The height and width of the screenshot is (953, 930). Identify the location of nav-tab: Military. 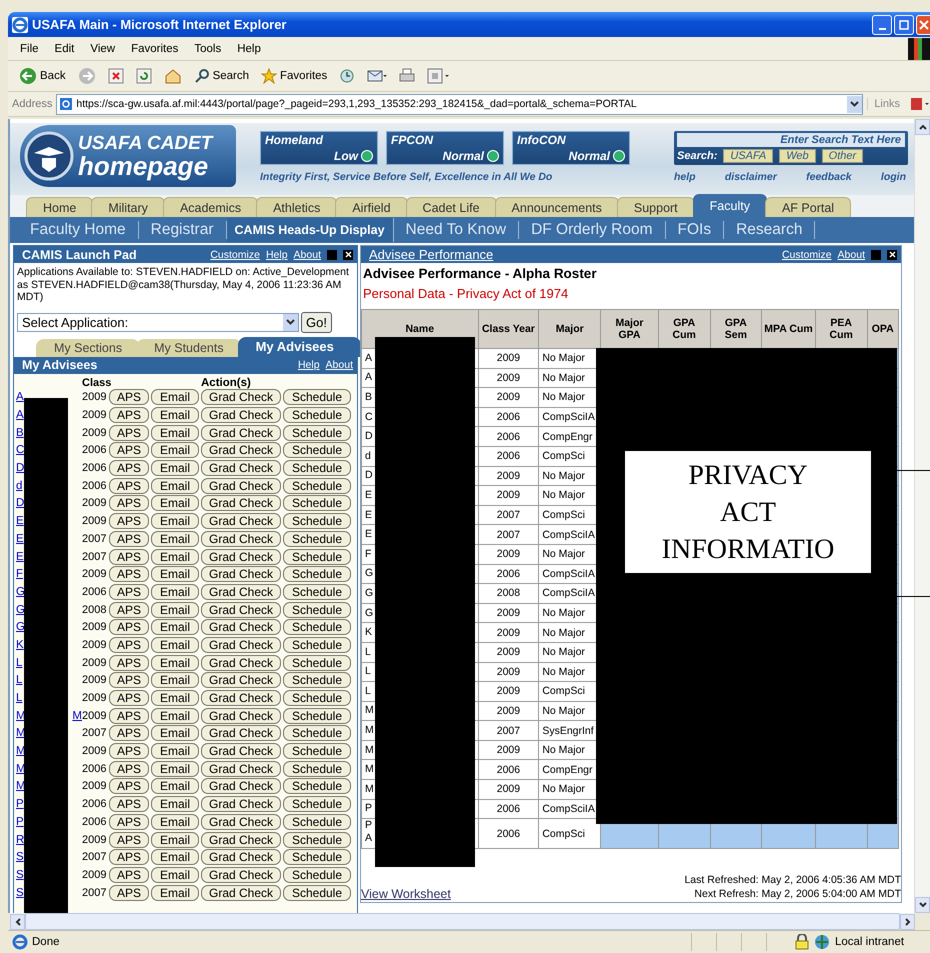
(128, 207).